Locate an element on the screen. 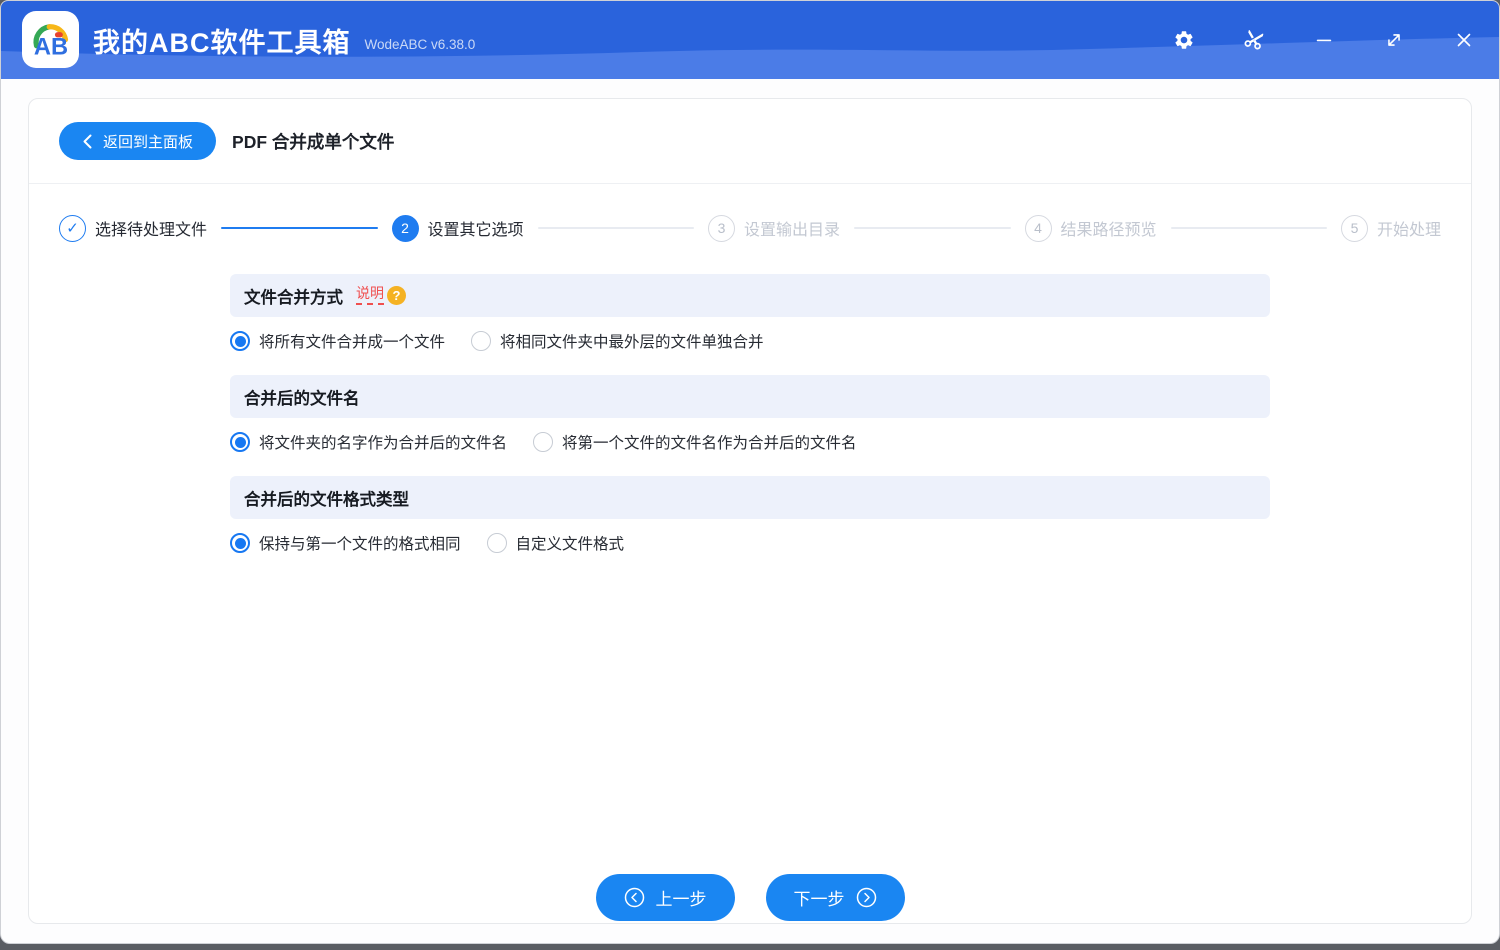 This screenshot has width=1500, height=950. titlebar-actions is located at coordinates (1324, 40).